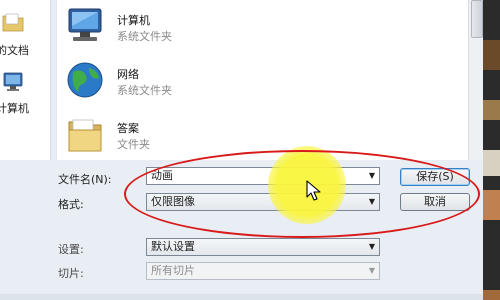 The height and width of the screenshot is (300, 500). I want to click on settings-select: 默认设置 ▼, so click(263, 247).